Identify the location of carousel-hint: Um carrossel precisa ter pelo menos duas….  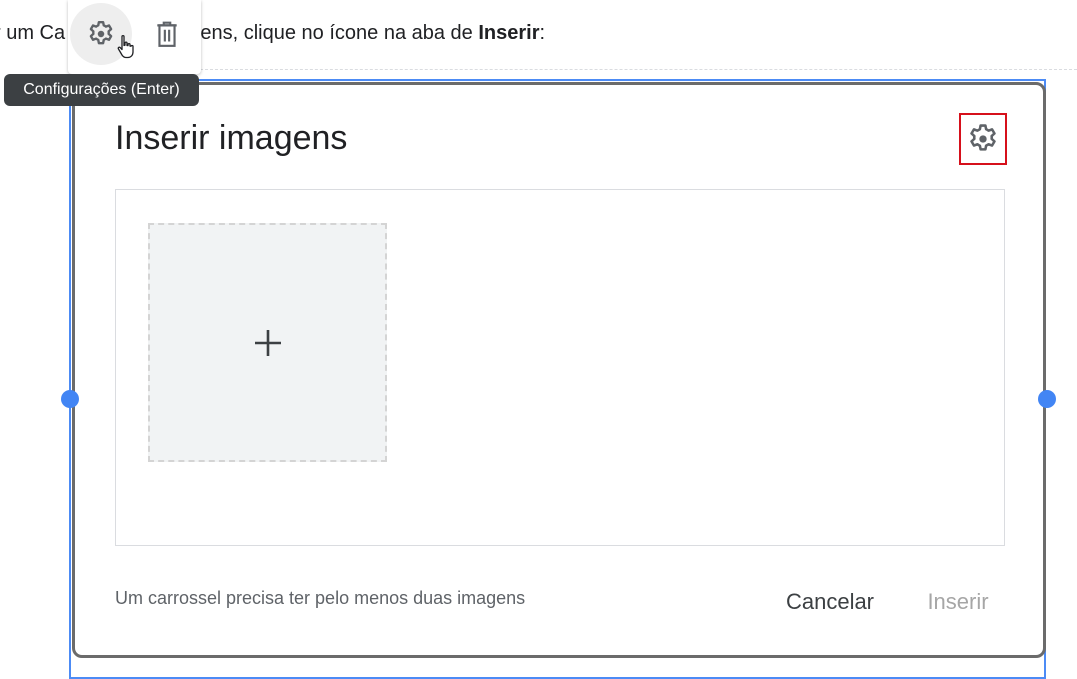
(320, 598).